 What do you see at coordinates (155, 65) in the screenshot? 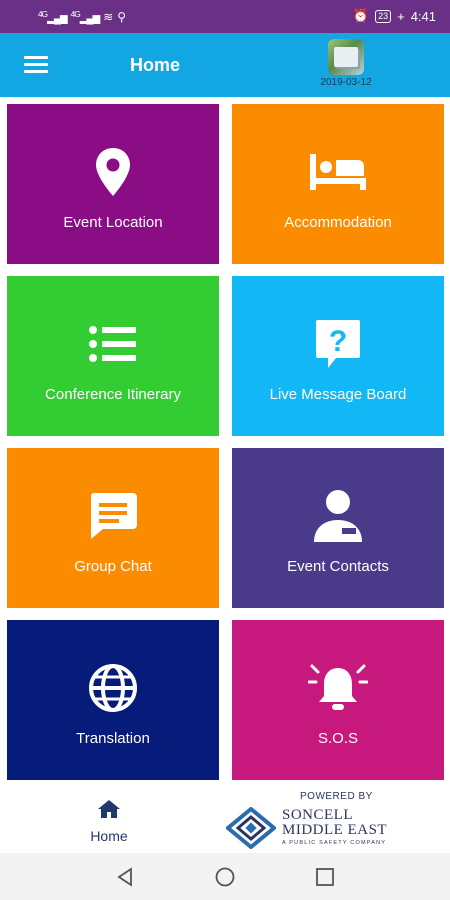
I see `page-title: Home` at bounding box center [155, 65].